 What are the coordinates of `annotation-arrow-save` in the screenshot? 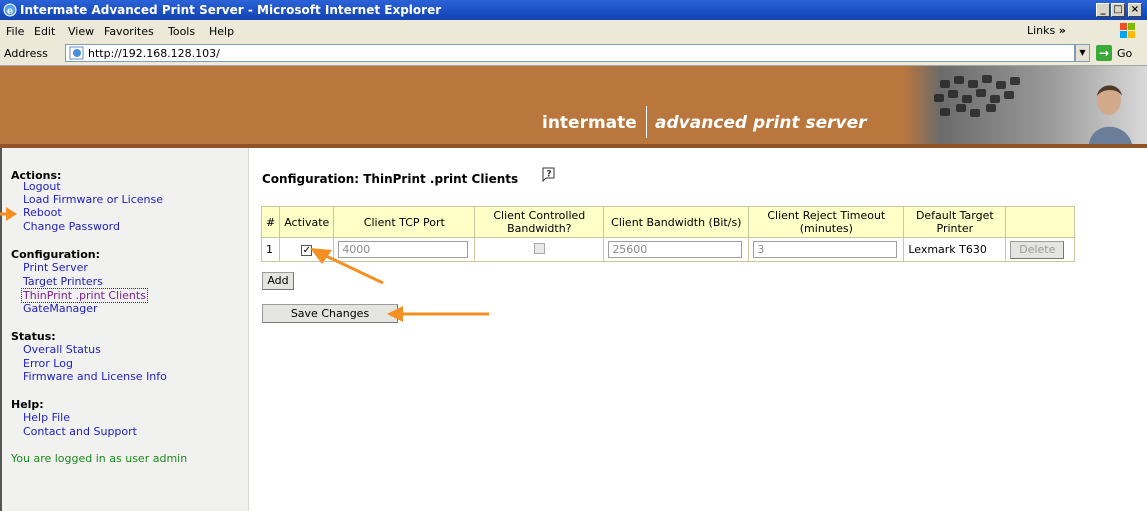 It's located at (438, 314).